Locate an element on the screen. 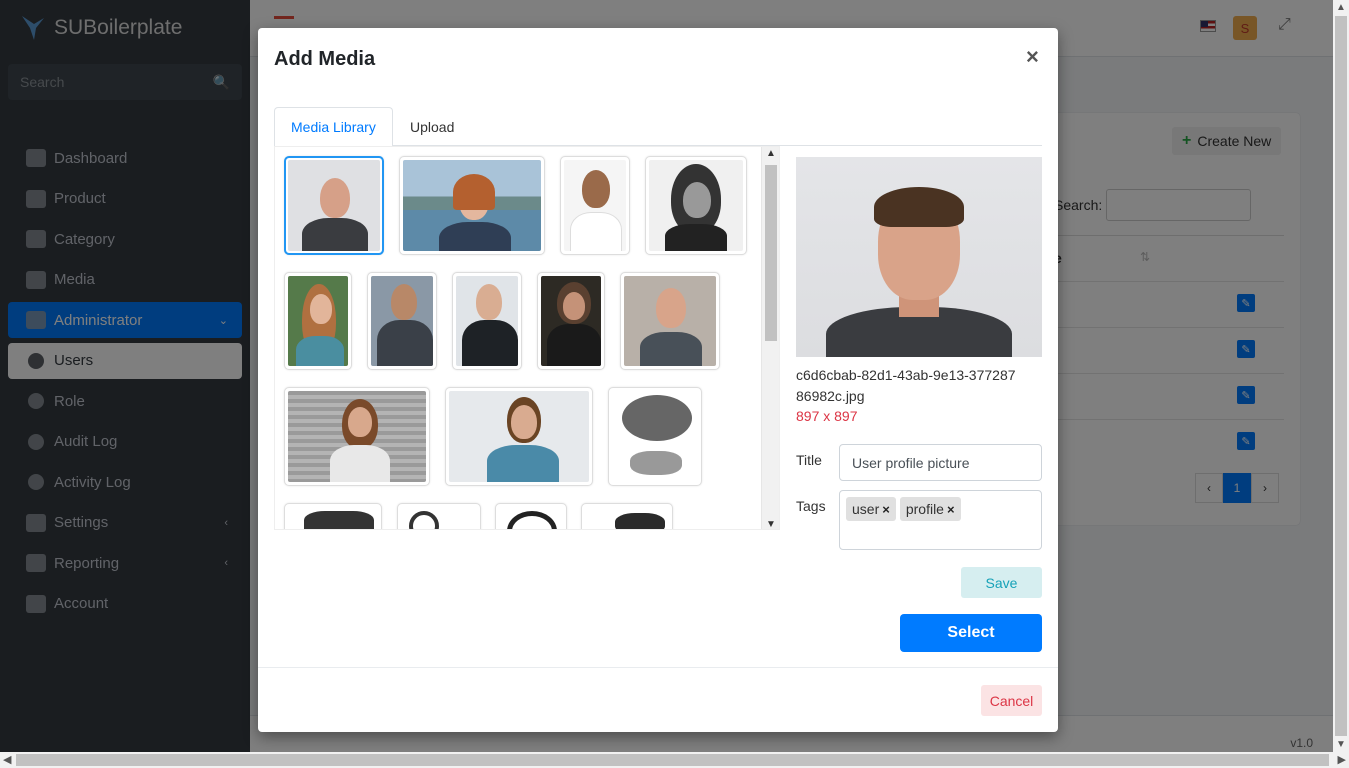 This screenshot has height=768, width=1349. tag-chip: profile × is located at coordinates (930, 509).